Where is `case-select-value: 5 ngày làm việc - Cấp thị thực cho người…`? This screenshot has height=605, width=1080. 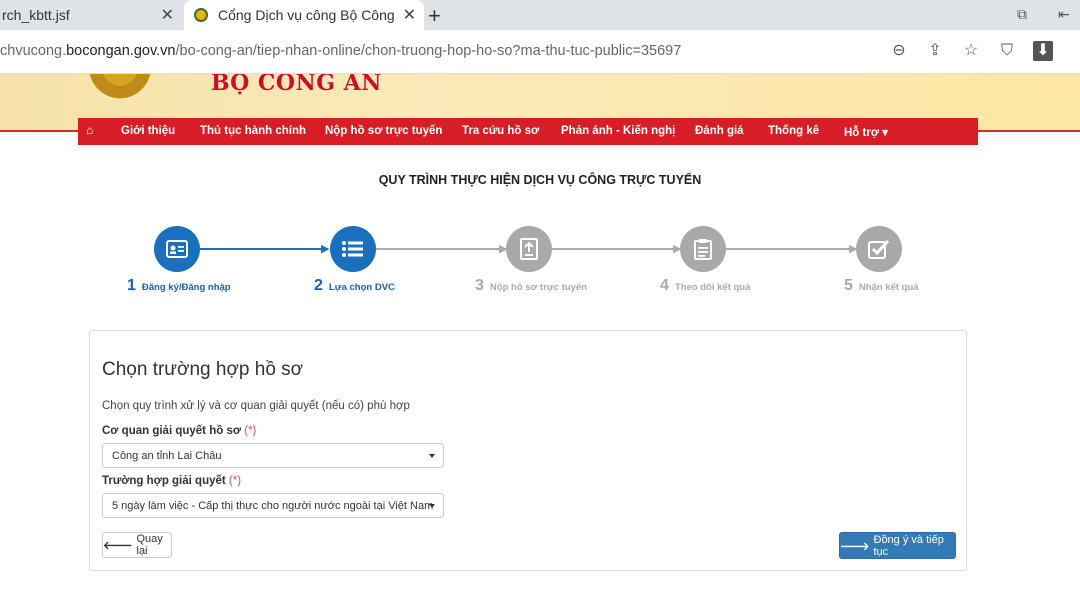
case-select-value: 5 ngày làm việc - Cấp thị thực cho người… is located at coordinates (273, 505).